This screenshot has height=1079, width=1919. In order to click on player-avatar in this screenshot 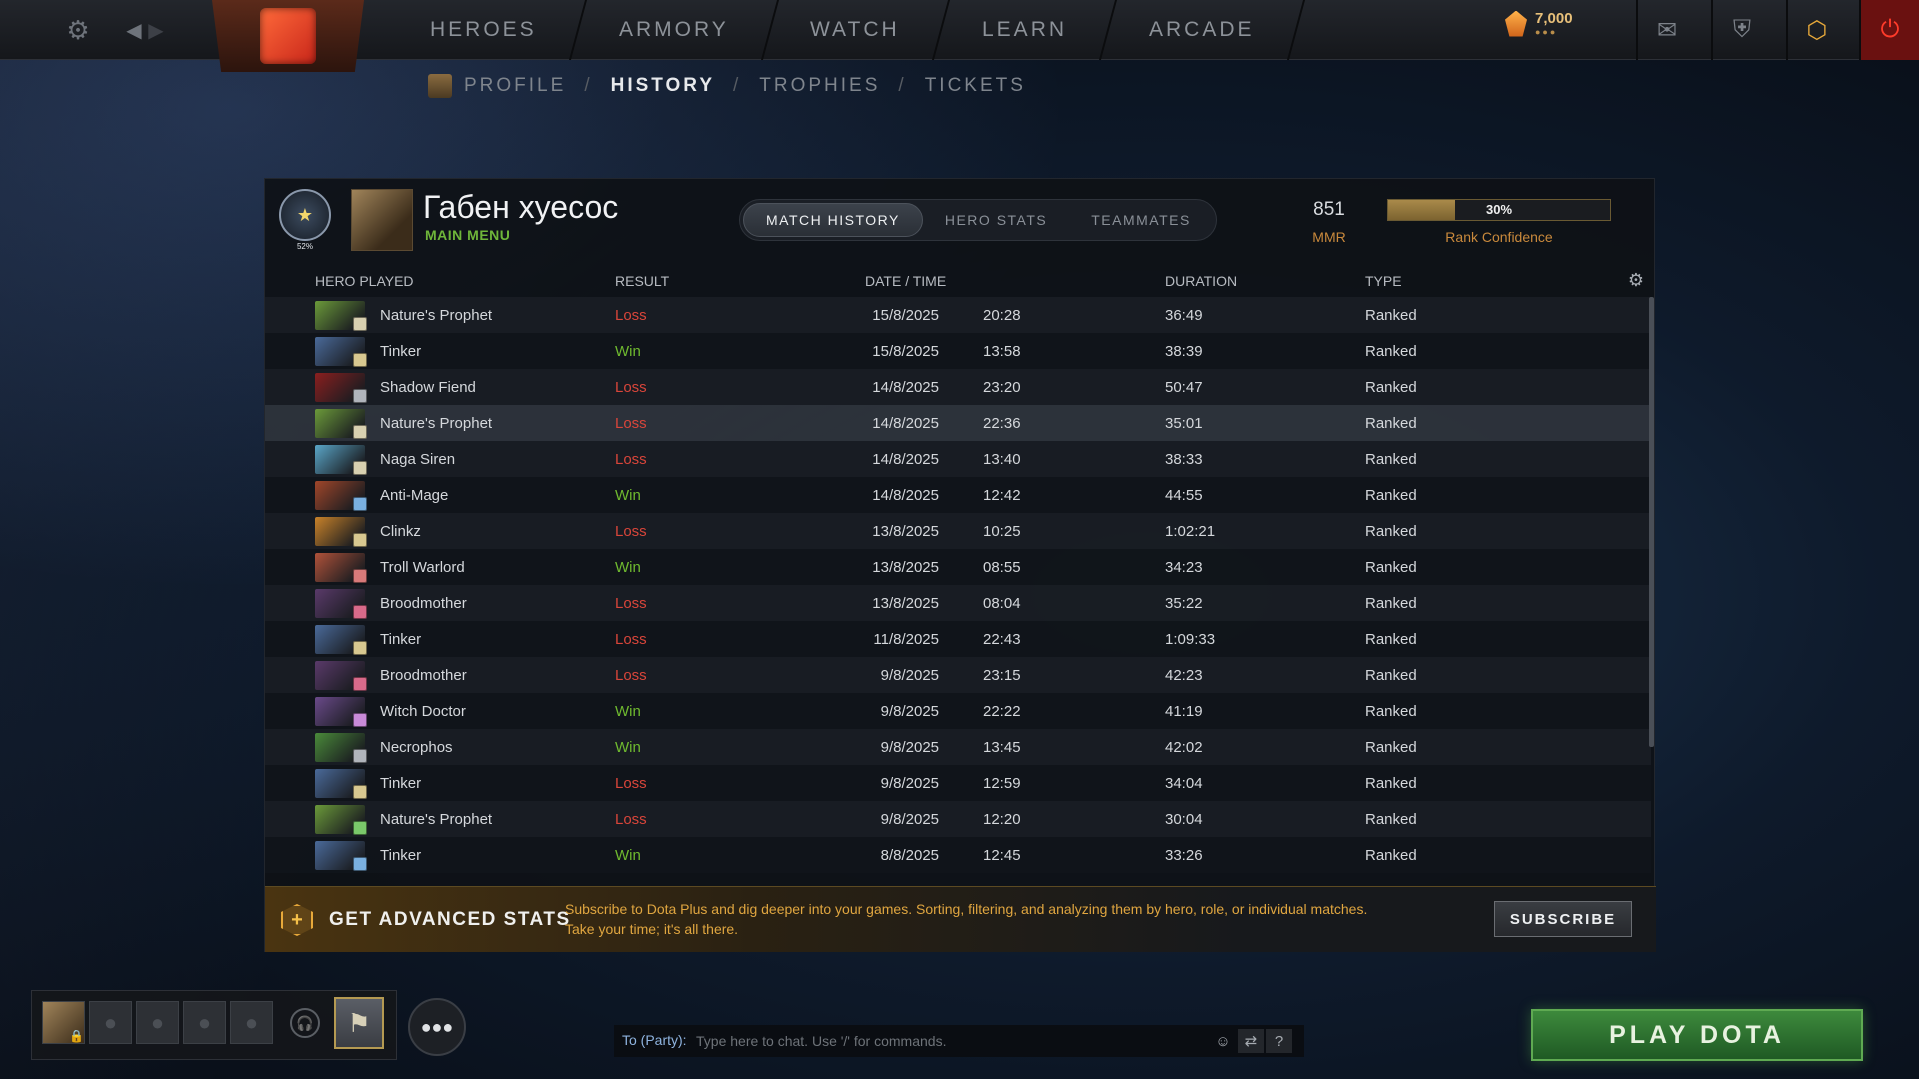, I will do `click(382, 220)`.